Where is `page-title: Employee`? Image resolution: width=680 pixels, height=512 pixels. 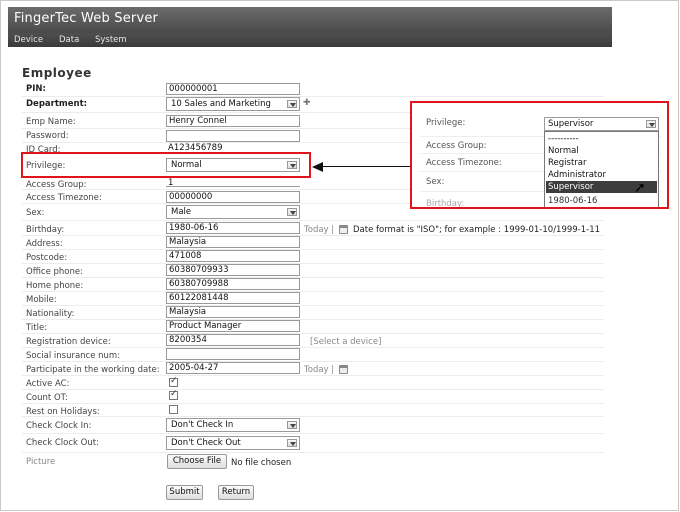
page-title: Employee is located at coordinates (57, 73).